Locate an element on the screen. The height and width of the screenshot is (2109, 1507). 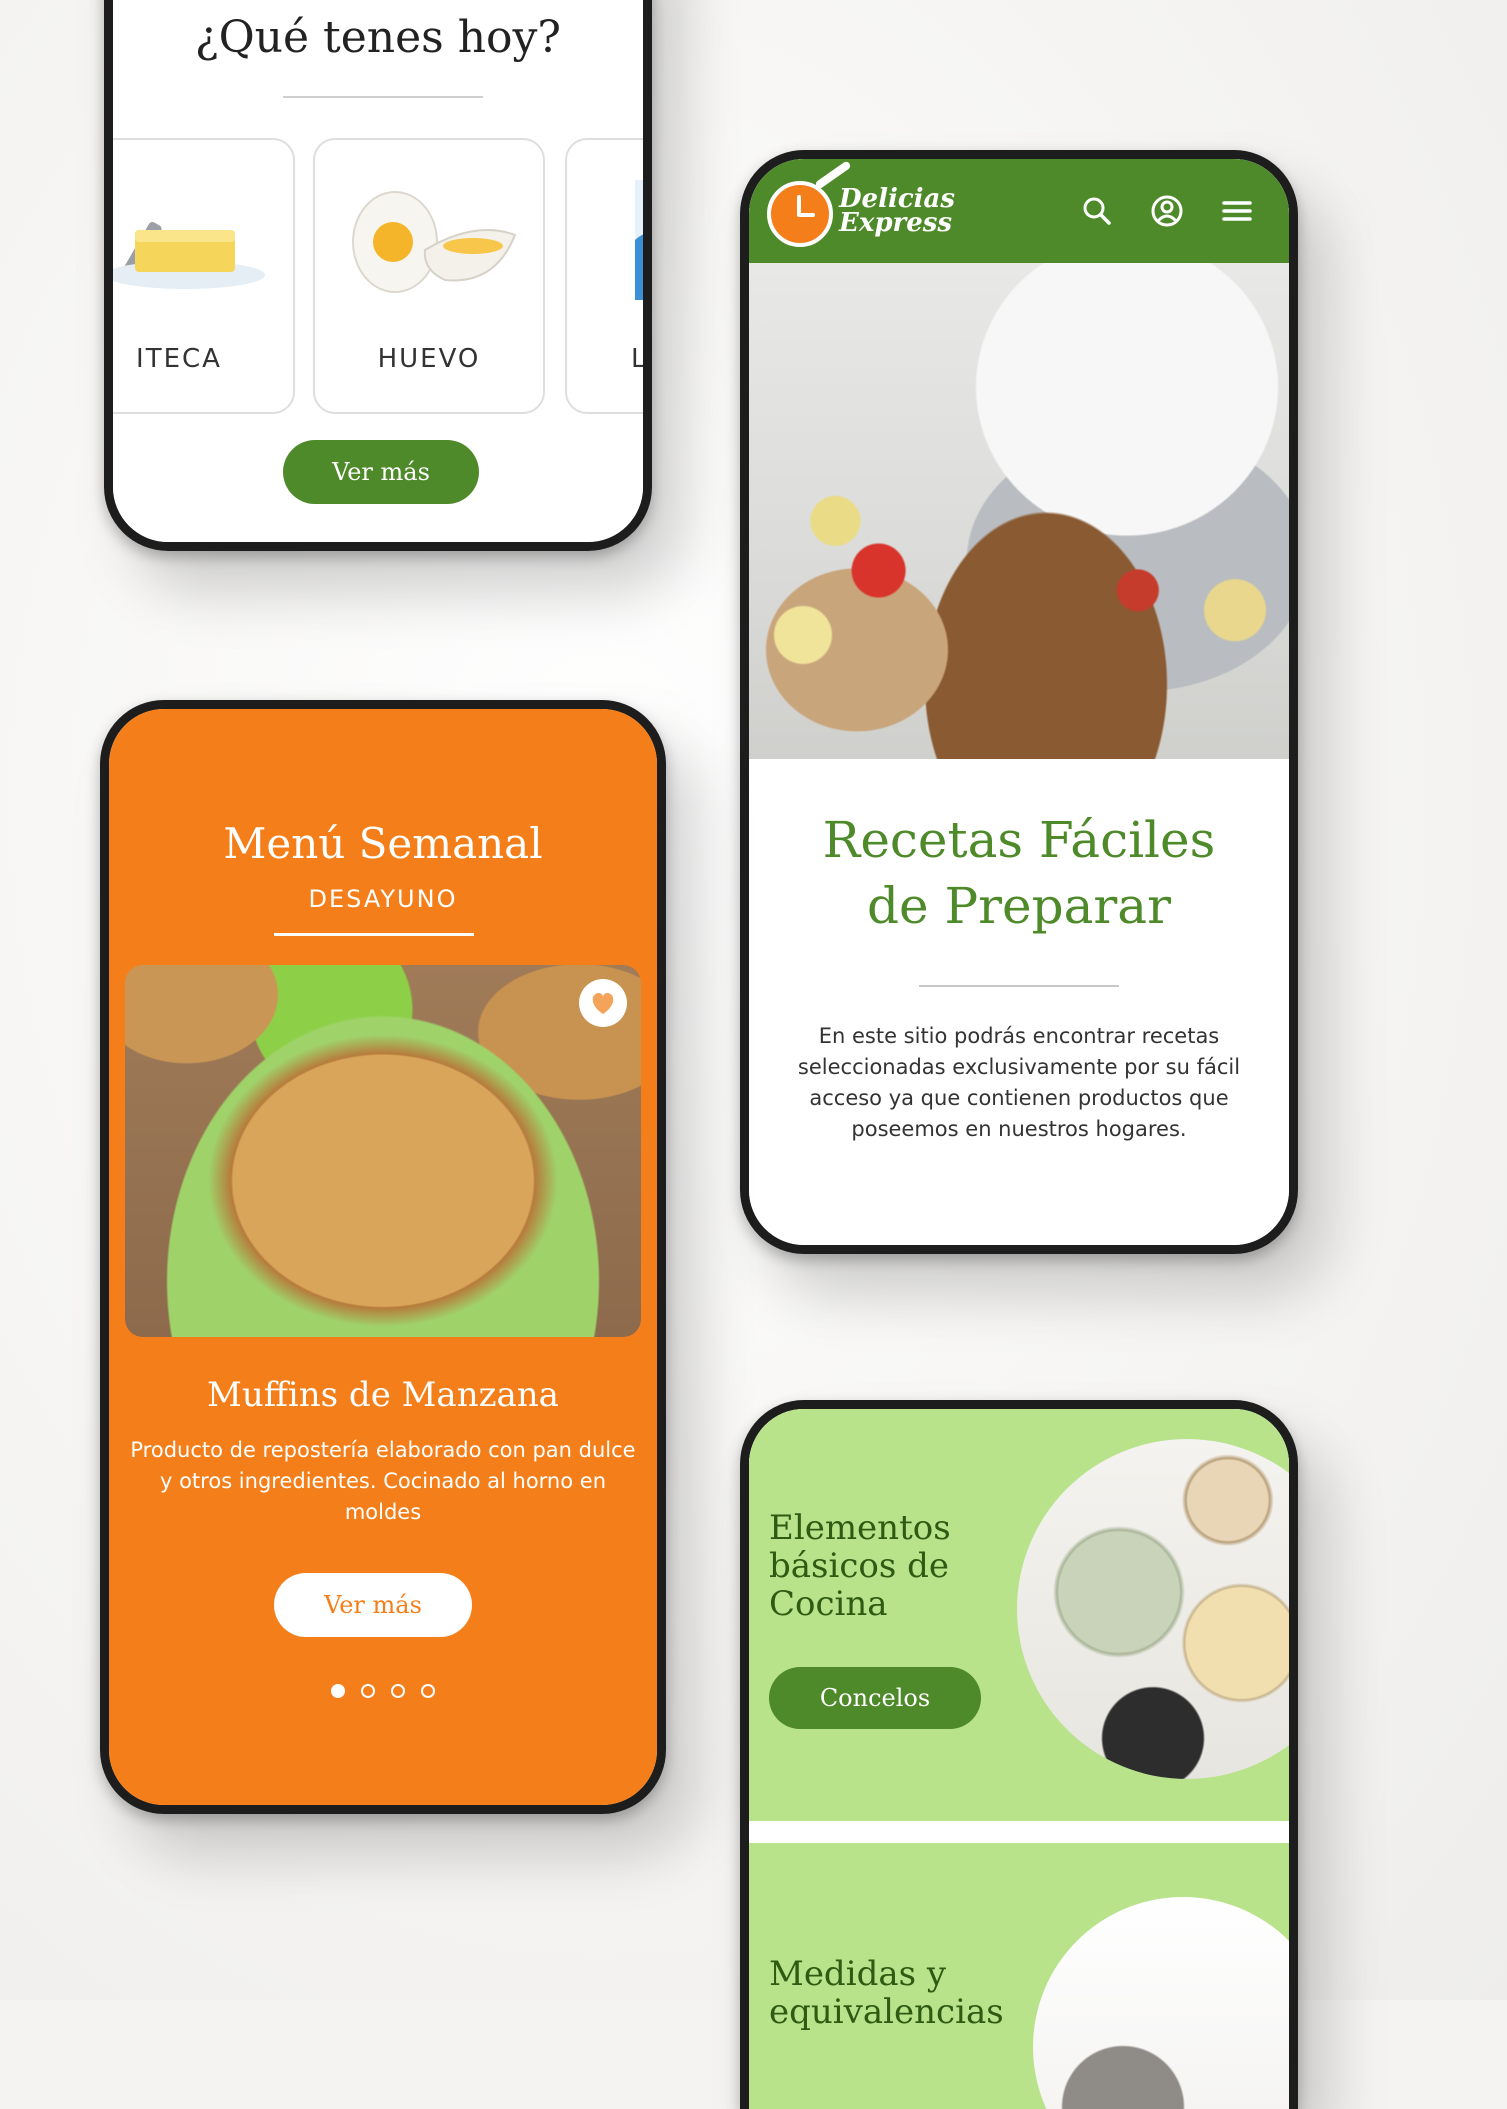
heart-icon is located at coordinates (603, 1003).